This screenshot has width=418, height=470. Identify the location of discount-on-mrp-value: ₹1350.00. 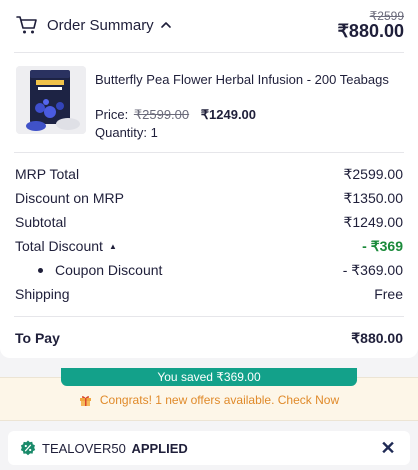
(373, 198).